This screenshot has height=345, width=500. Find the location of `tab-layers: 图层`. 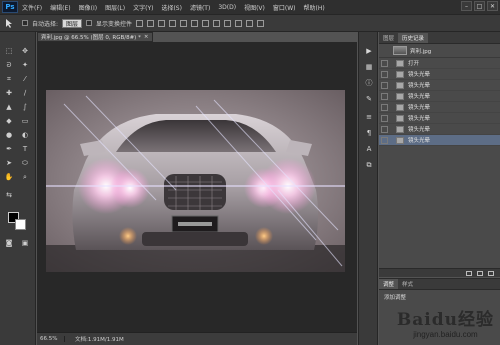

tab-layers: 图层 is located at coordinates (388, 38).